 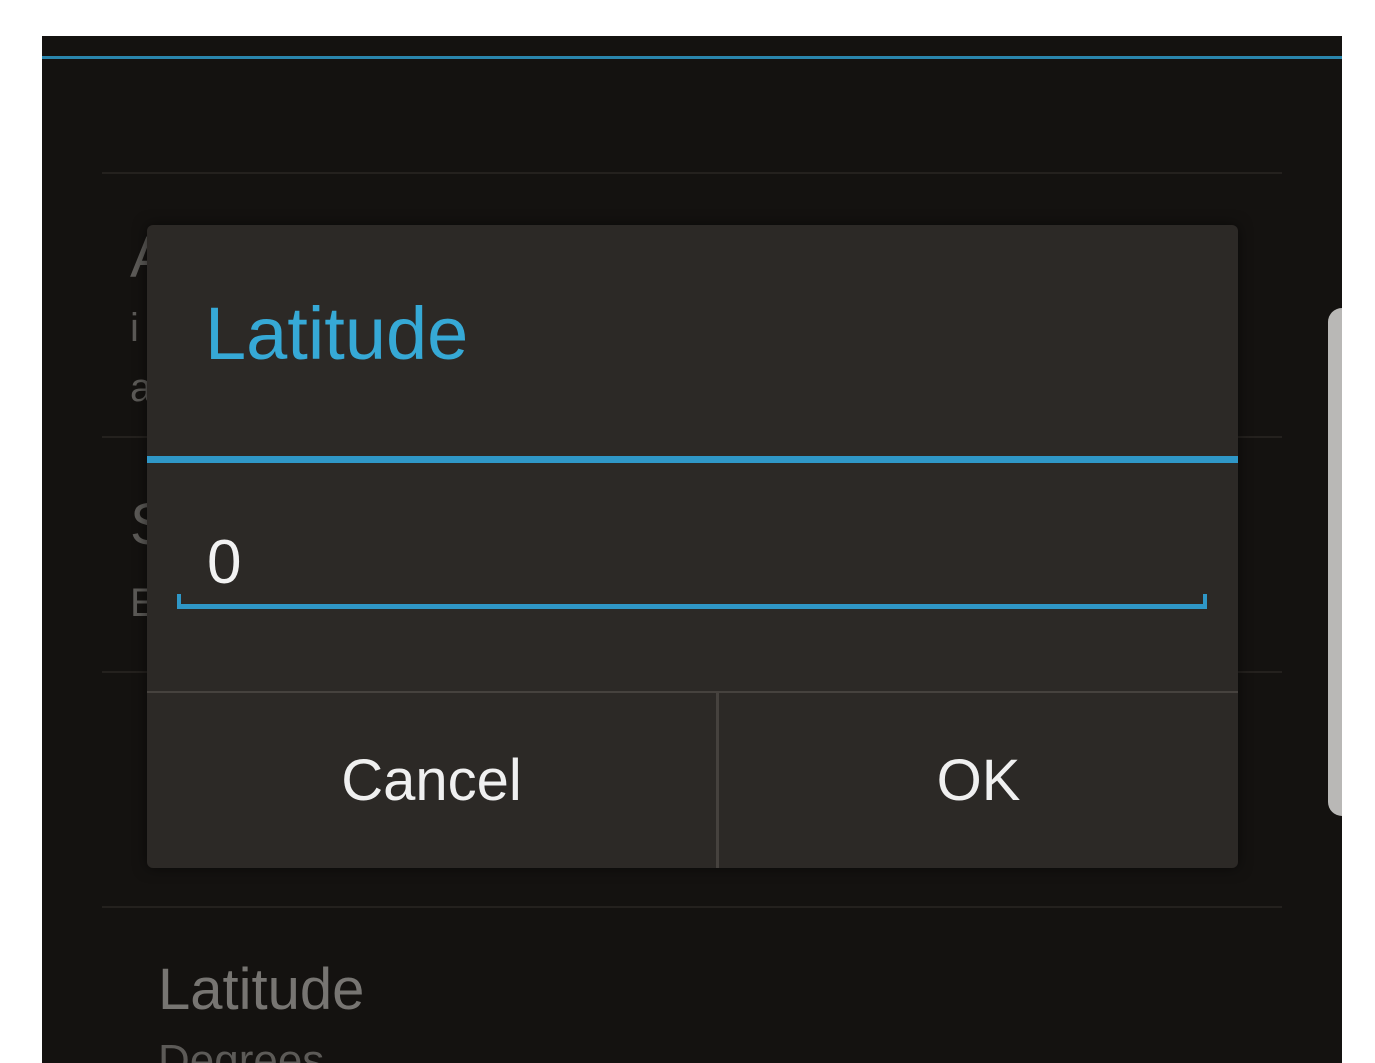 What do you see at coordinates (692, 563) in the screenshot?
I see `latitude-input` at bounding box center [692, 563].